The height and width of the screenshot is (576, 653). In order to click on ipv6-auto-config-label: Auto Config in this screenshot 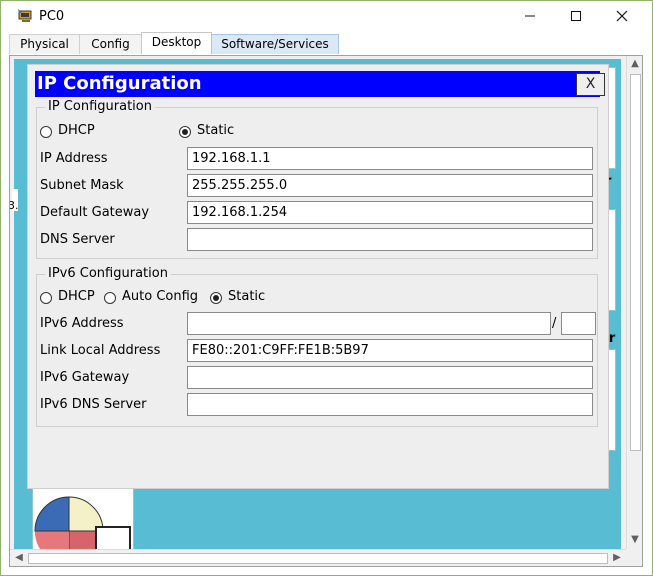, I will do `click(160, 296)`.